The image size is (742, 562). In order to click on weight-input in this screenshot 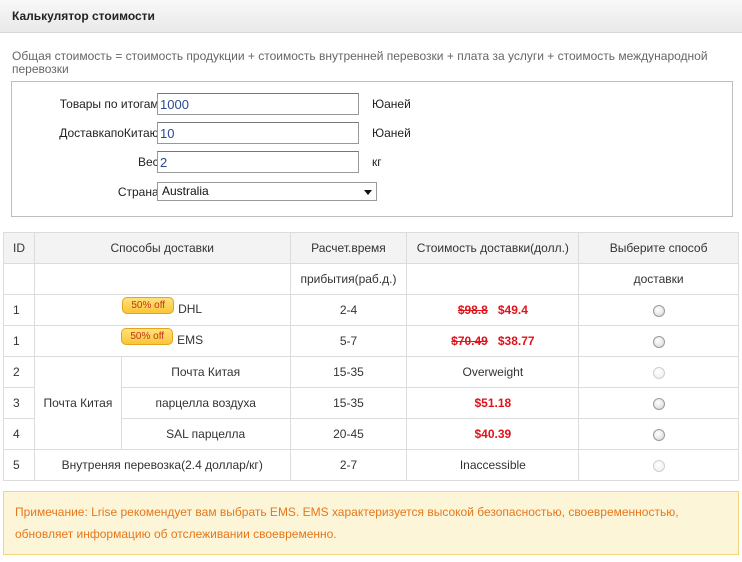, I will do `click(258, 162)`.